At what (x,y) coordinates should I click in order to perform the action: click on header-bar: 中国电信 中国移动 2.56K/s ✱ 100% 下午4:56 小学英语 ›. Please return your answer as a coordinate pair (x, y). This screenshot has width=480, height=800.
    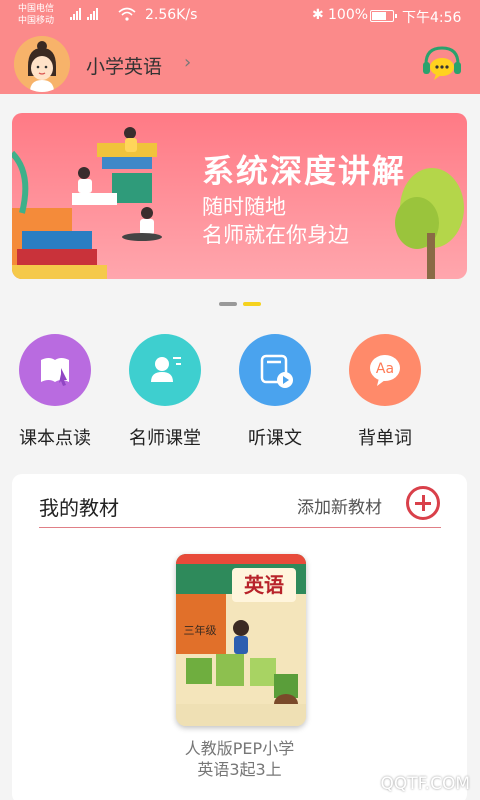
    Looking at the image, I should click on (240, 47).